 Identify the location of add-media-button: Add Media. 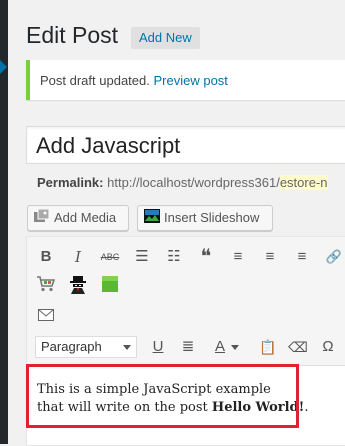
(78, 218).